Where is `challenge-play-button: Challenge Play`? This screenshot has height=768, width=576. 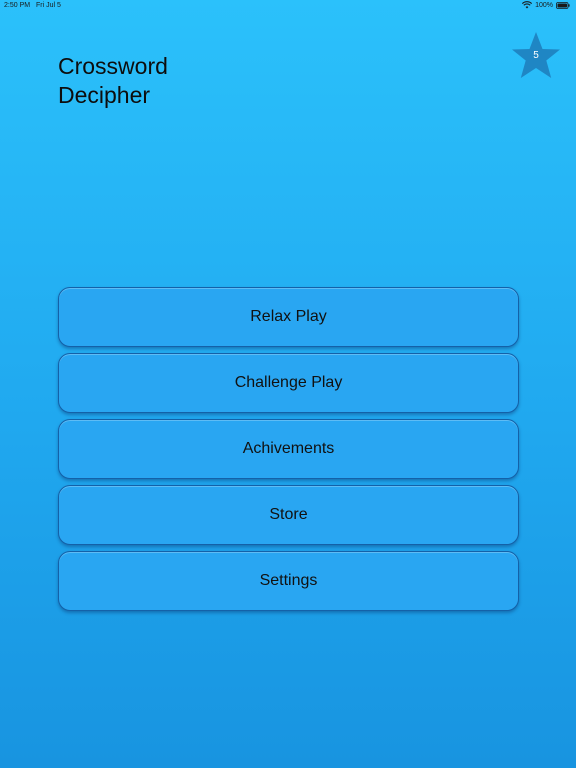 challenge-play-button: Challenge Play is located at coordinates (288, 383).